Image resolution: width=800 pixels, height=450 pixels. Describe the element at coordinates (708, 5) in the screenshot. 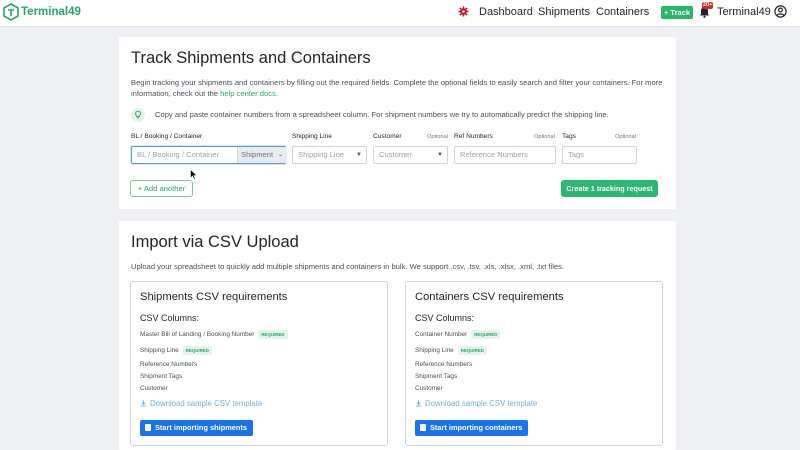

I see `notification-count-badge: 20+` at that location.